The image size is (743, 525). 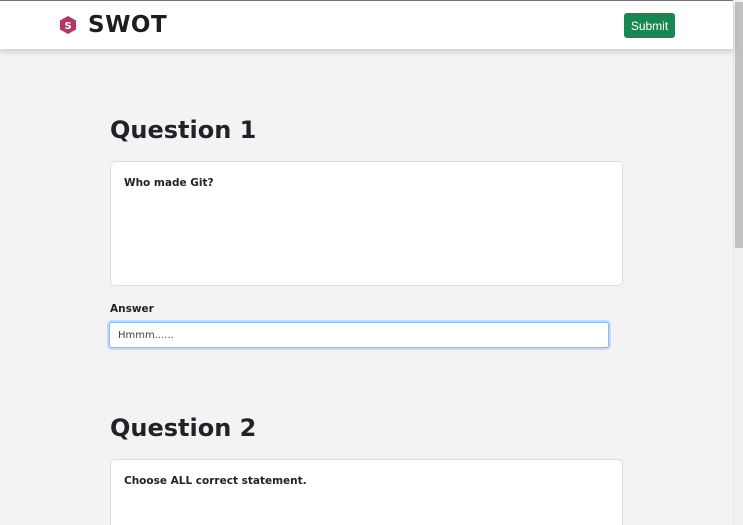 I want to click on answer-input, so click(x=359, y=335).